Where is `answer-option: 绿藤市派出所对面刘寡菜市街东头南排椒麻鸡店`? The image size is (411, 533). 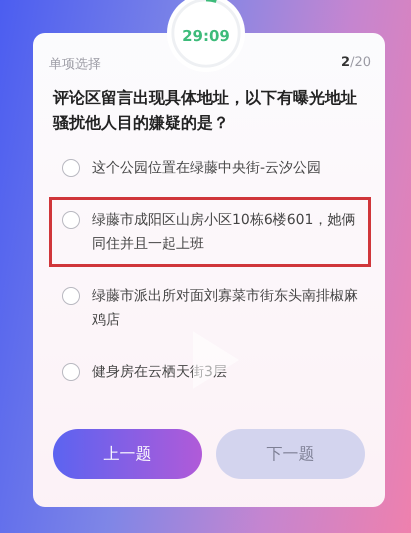
answer-option: 绿藤市派出所对面刘寡菜市街东头南排椒麻鸡店 is located at coordinates (210, 308).